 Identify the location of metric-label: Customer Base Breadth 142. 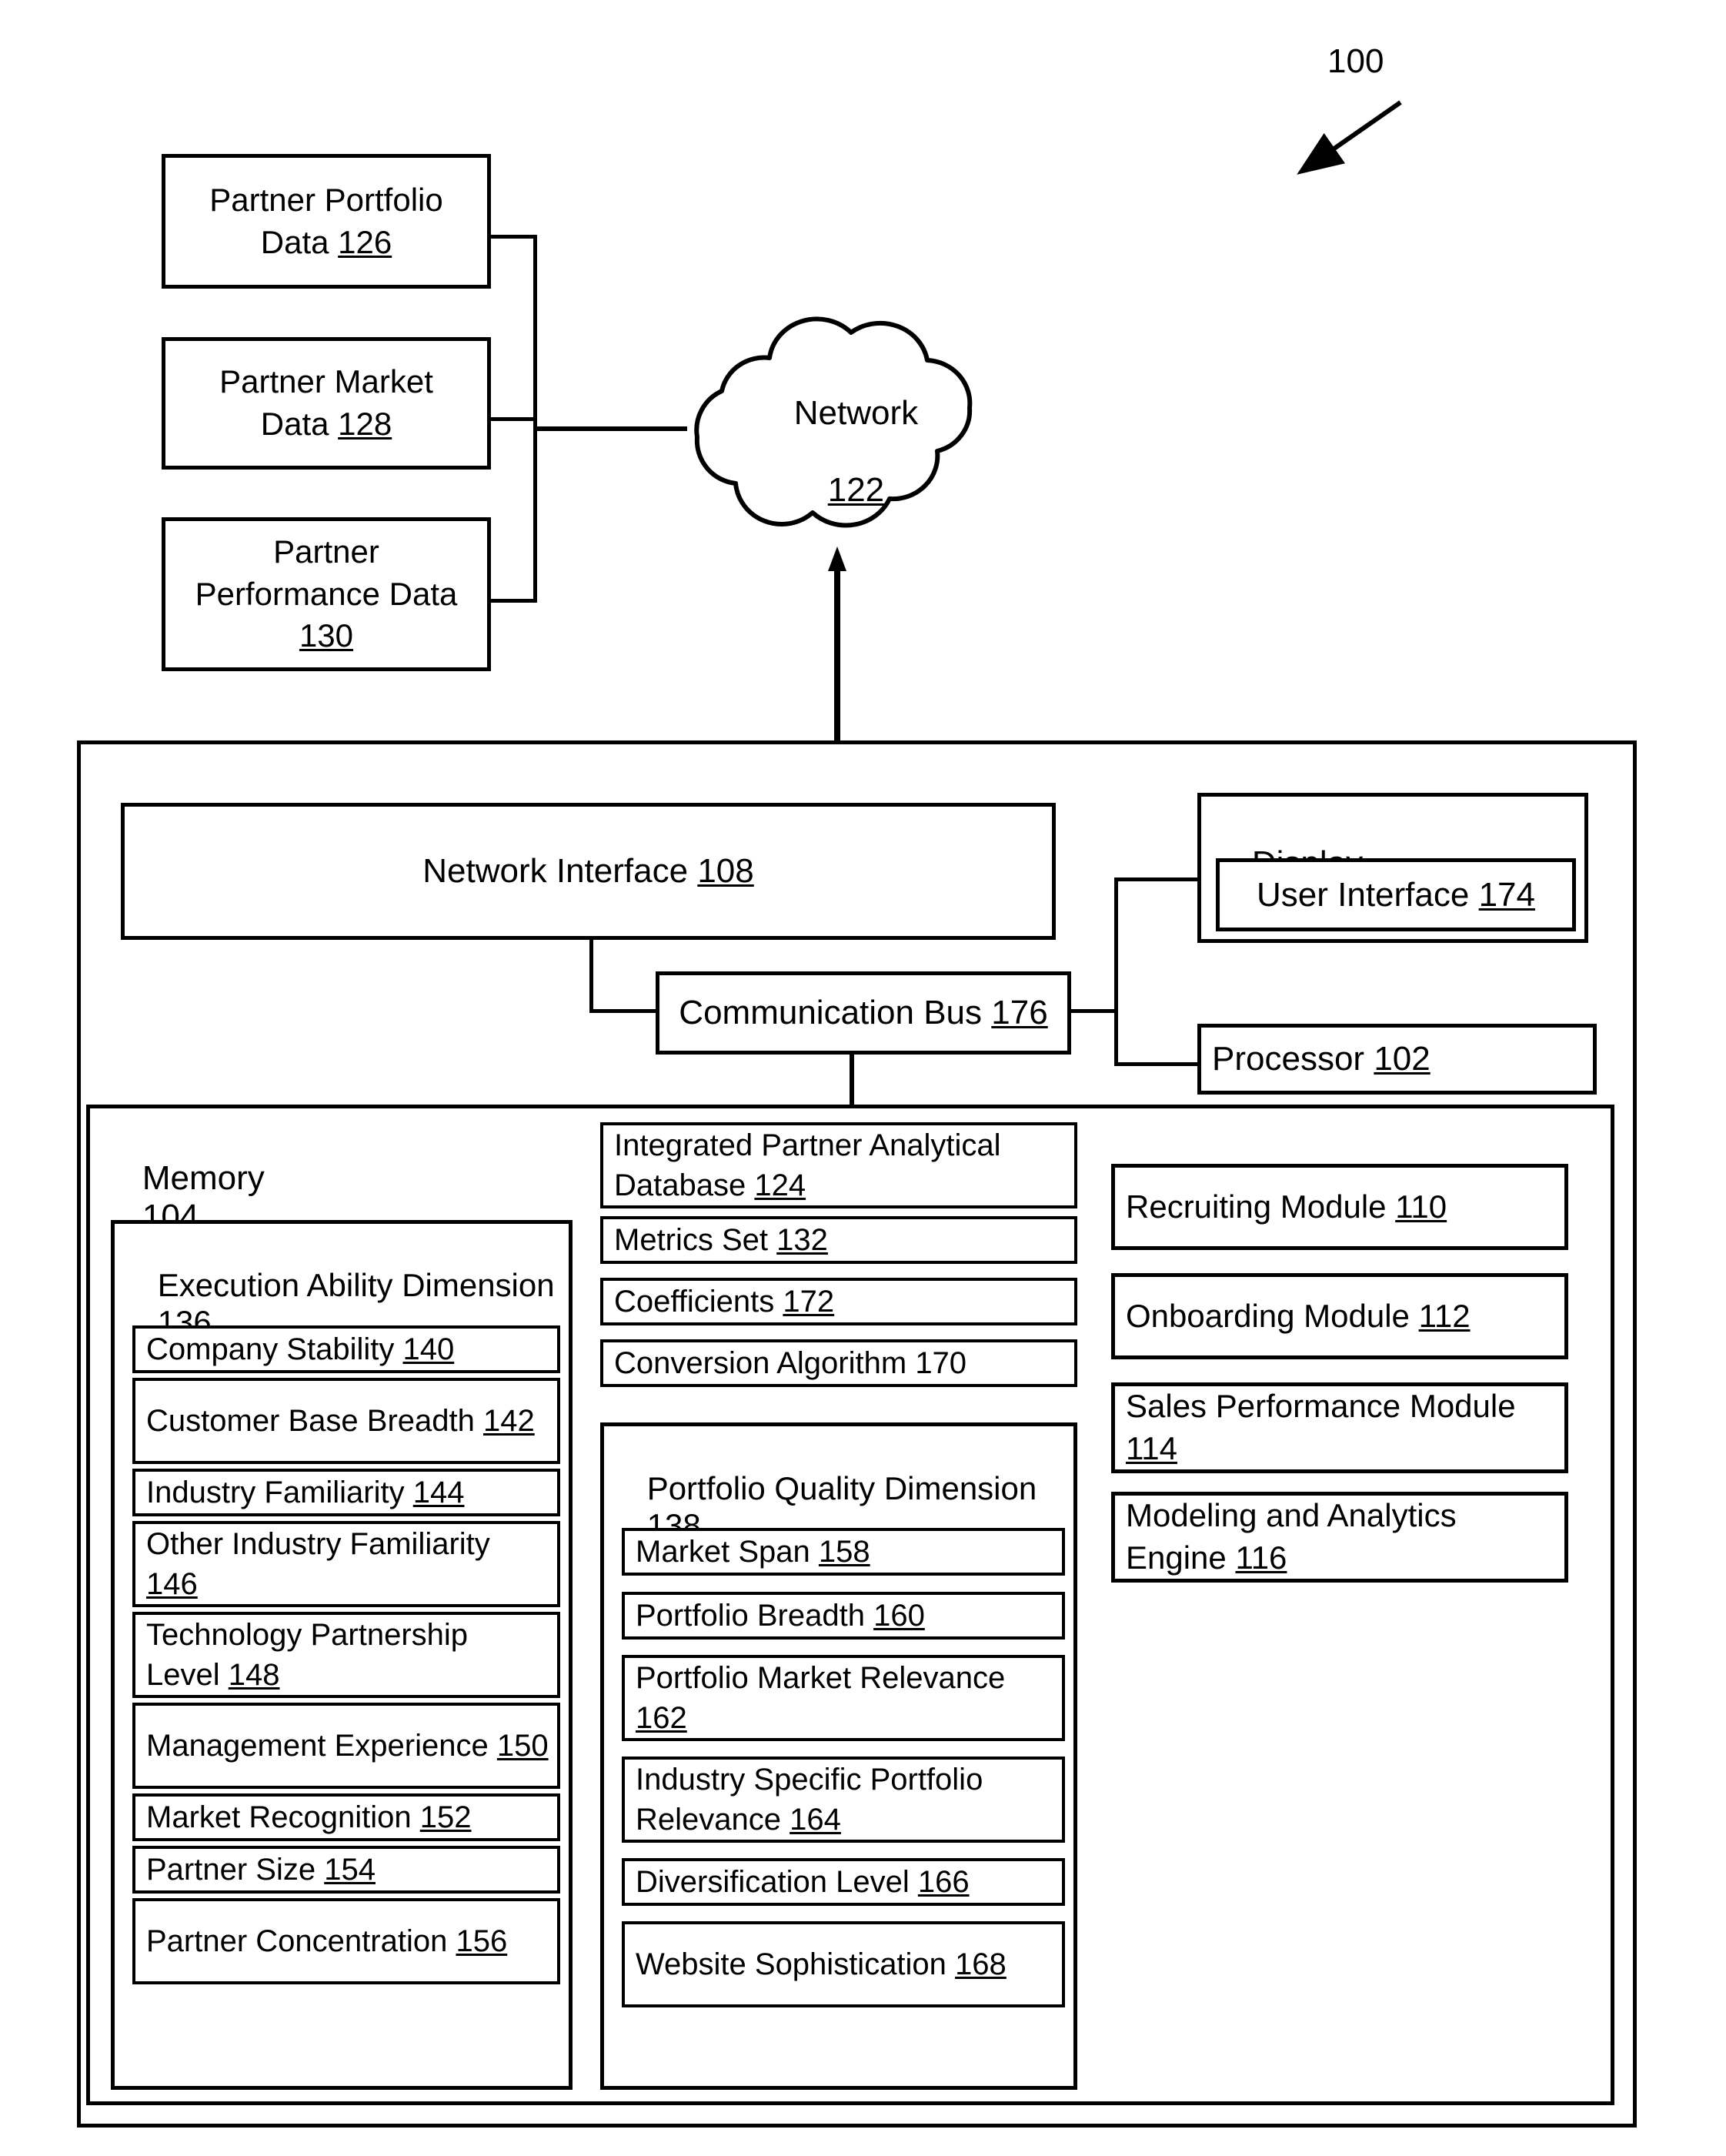
(340, 1421).